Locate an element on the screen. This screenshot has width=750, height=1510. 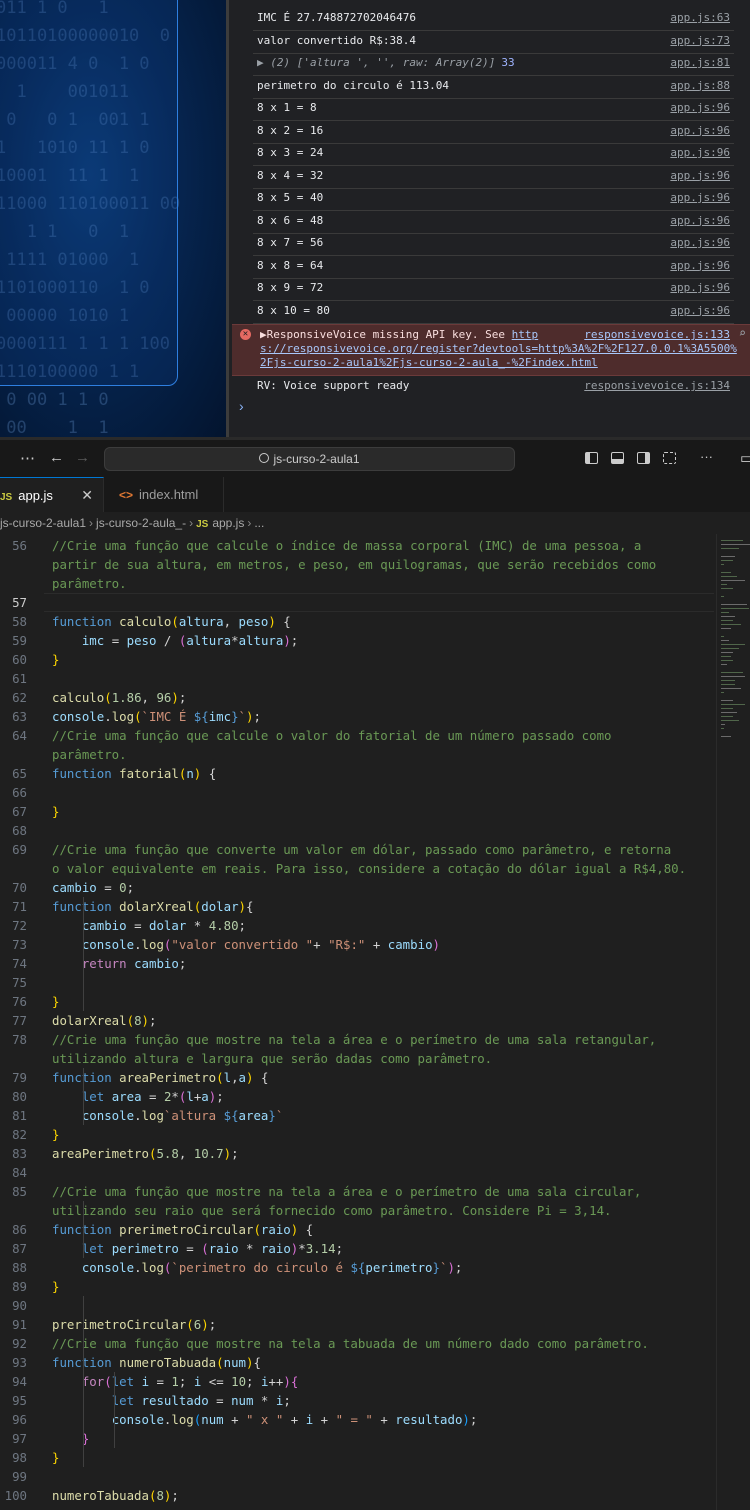
toggle-secondary-sidebar-icon is located at coordinates (643, 458).